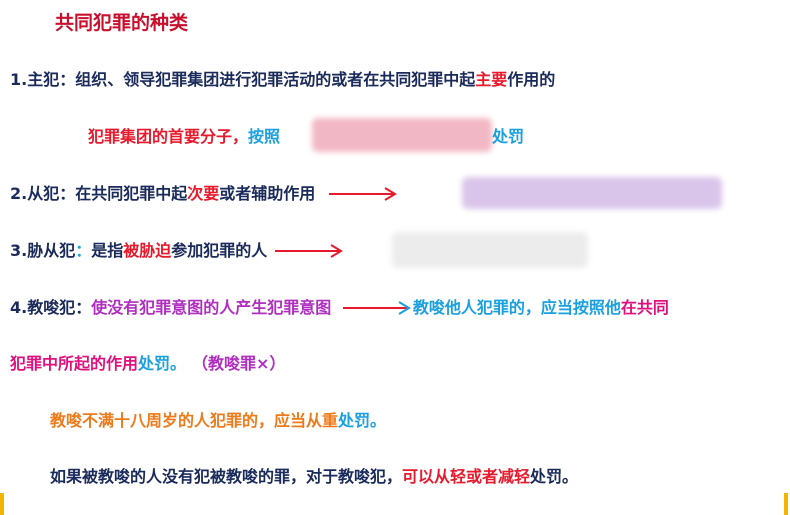  What do you see at coordinates (74, 363) in the screenshot?
I see `instigator-role-cont: 犯罪中所起的作用` at bounding box center [74, 363].